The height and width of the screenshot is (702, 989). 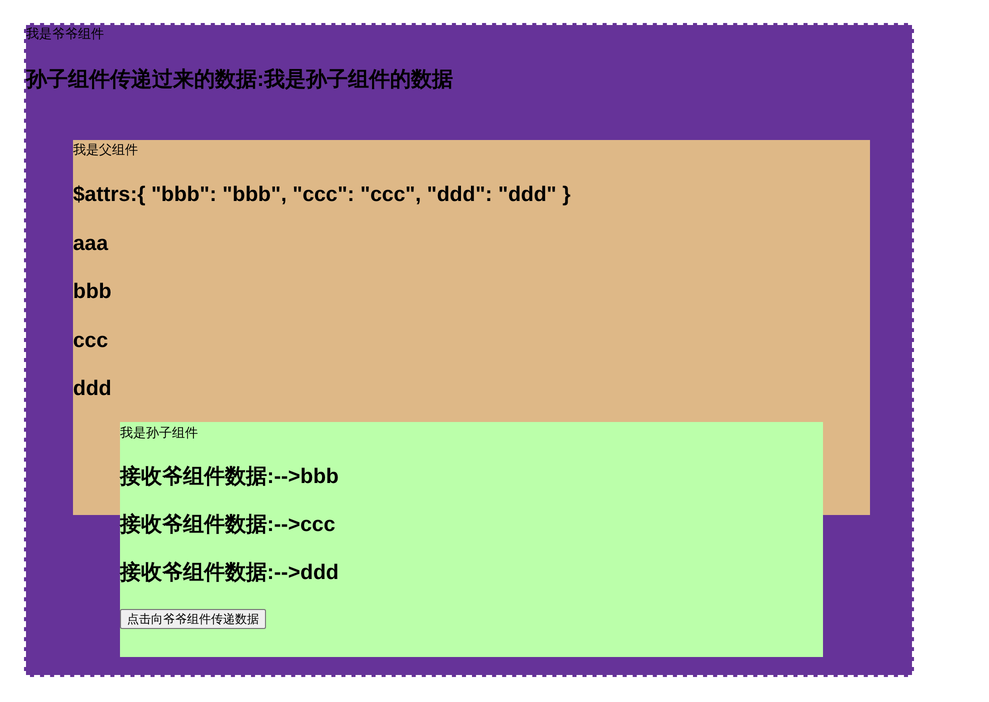 I want to click on attr-value-heading: bbb, so click(x=92, y=292).